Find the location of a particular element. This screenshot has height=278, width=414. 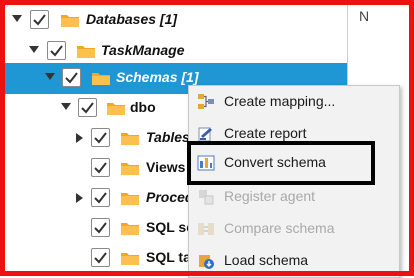

menu-item-label: Register agent is located at coordinates (270, 196).